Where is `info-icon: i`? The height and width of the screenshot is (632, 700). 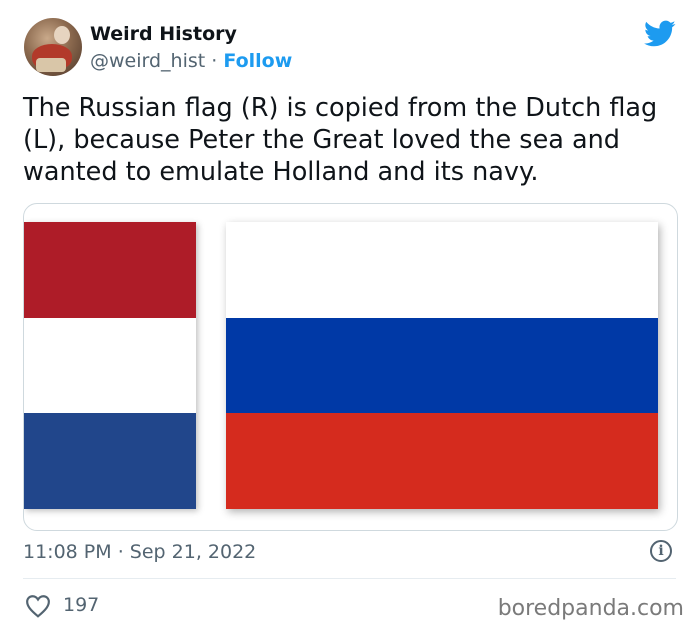 info-icon: i is located at coordinates (661, 551).